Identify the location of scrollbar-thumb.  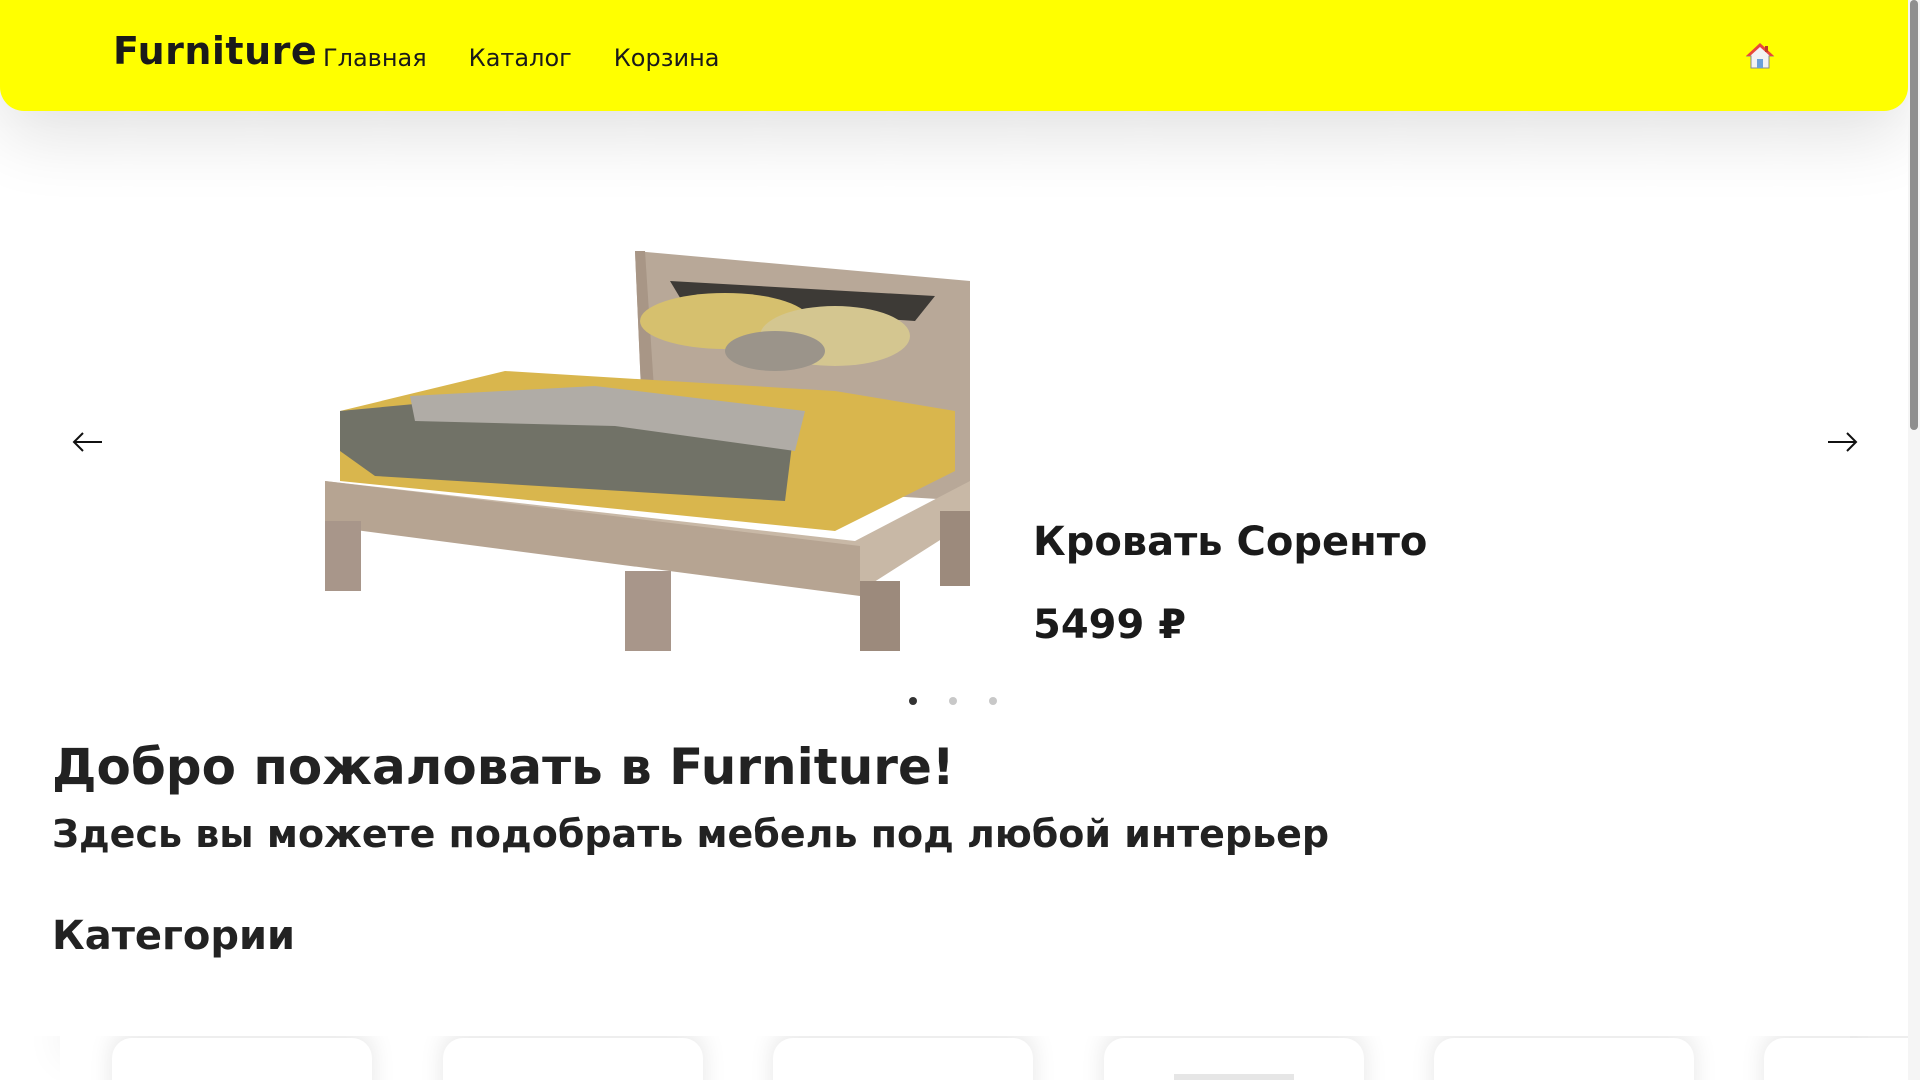
(1914, 215).